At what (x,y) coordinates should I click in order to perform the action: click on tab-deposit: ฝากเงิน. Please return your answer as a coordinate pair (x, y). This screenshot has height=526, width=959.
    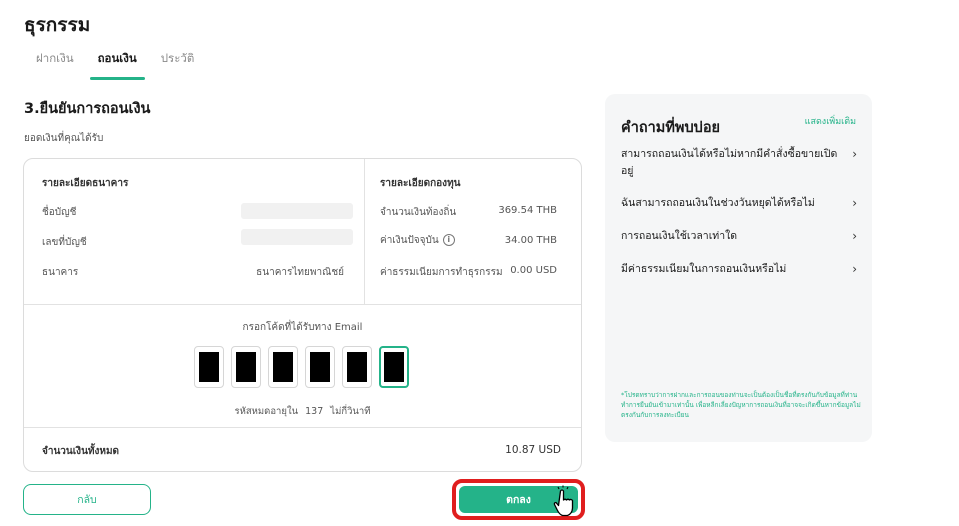
    Looking at the image, I should click on (55, 64).